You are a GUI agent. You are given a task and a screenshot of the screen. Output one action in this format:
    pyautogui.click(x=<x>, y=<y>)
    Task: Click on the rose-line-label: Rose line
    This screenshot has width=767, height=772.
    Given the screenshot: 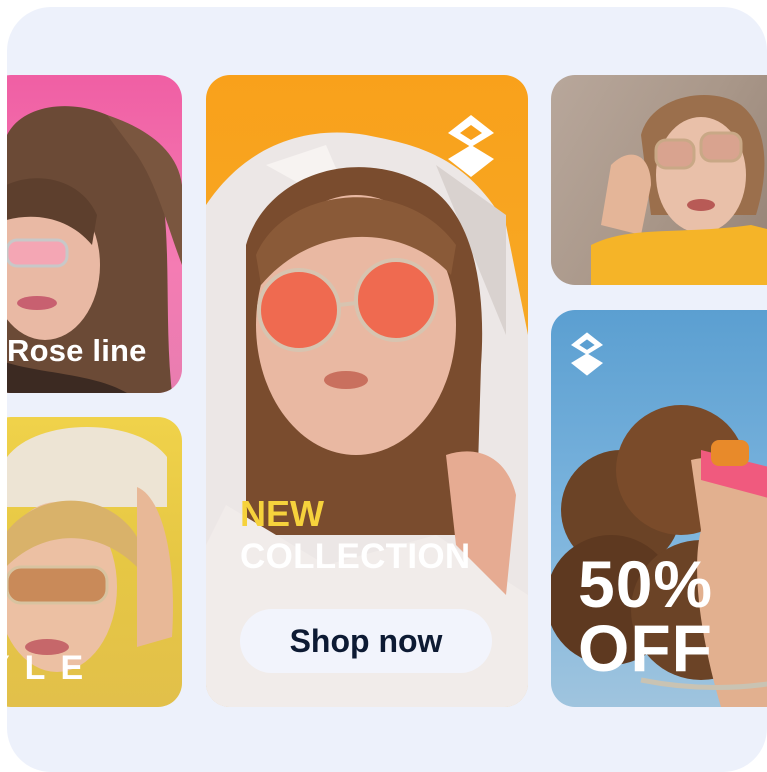 What is the action you would take?
    pyautogui.click(x=77, y=350)
    